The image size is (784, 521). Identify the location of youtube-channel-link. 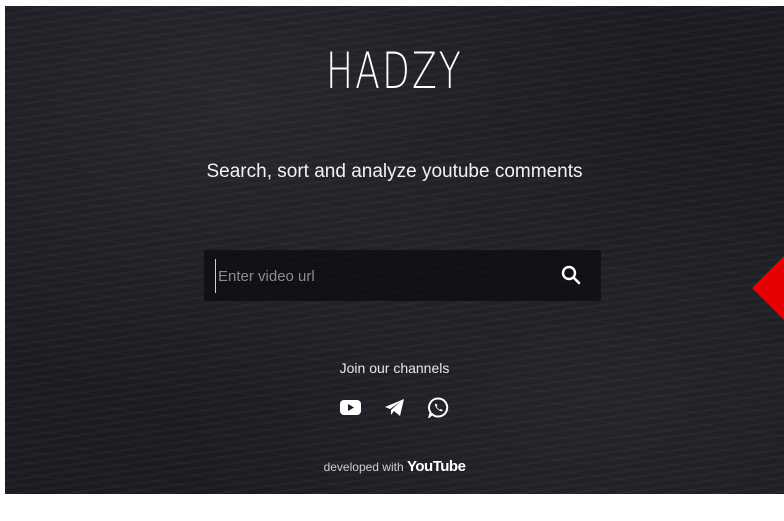
(351, 407).